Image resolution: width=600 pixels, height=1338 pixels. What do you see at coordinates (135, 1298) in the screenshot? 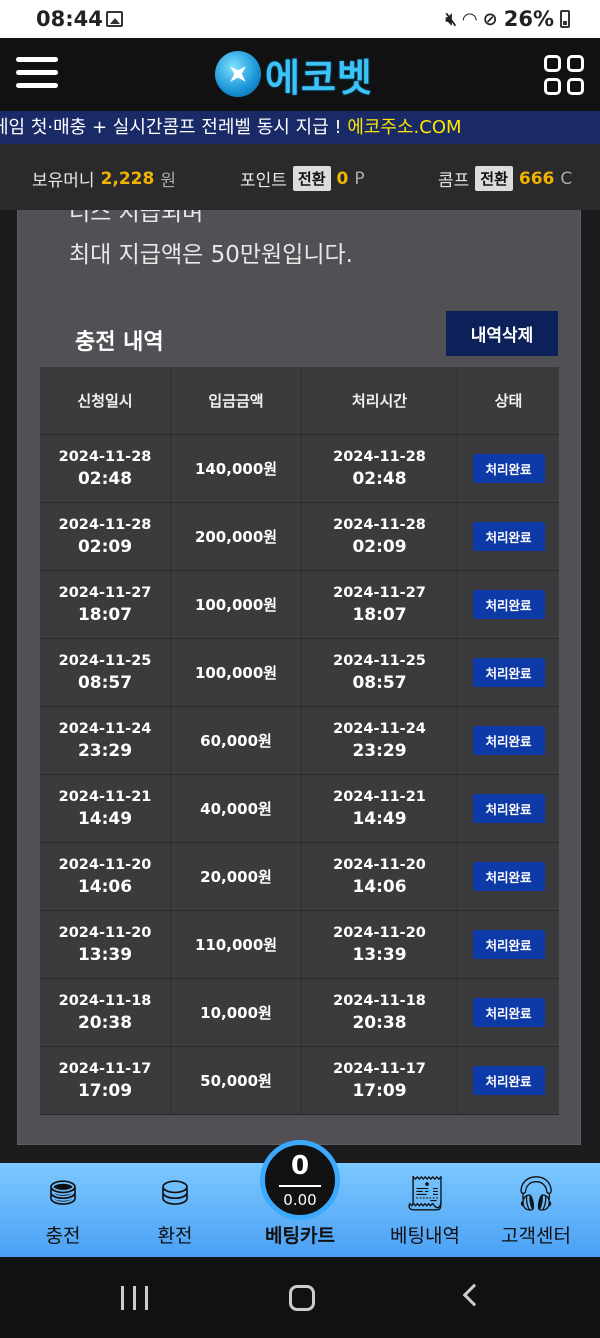
I see `recent-apps-icon` at bounding box center [135, 1298].